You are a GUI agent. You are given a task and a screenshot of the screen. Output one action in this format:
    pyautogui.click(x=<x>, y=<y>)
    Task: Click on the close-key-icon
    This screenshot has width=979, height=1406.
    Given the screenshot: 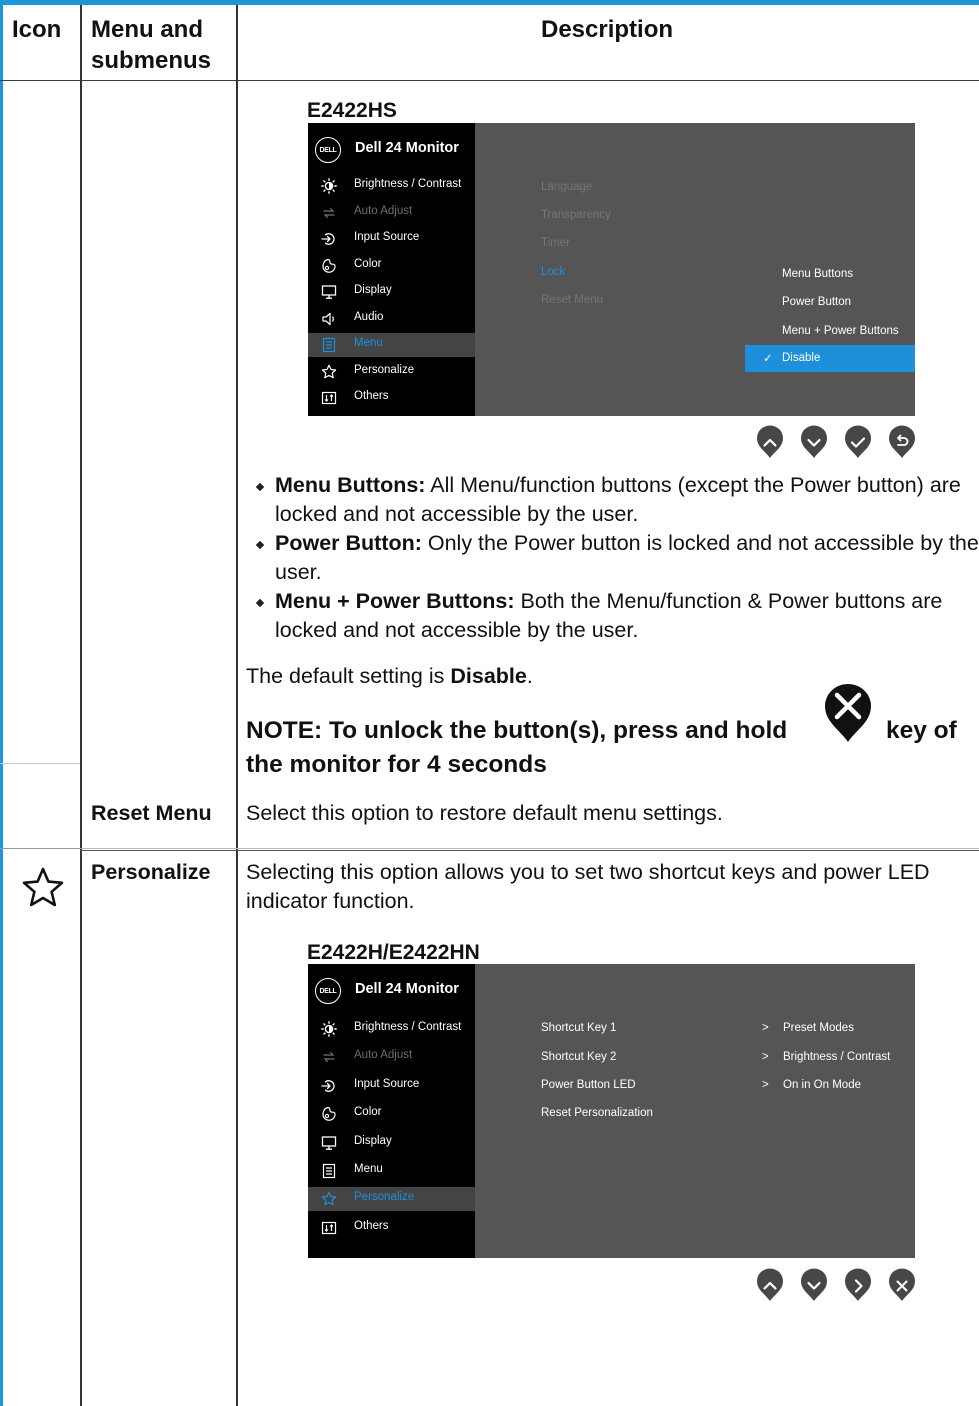 What is the action you would take?
    pyautogui.click(x=848, y=713)
    